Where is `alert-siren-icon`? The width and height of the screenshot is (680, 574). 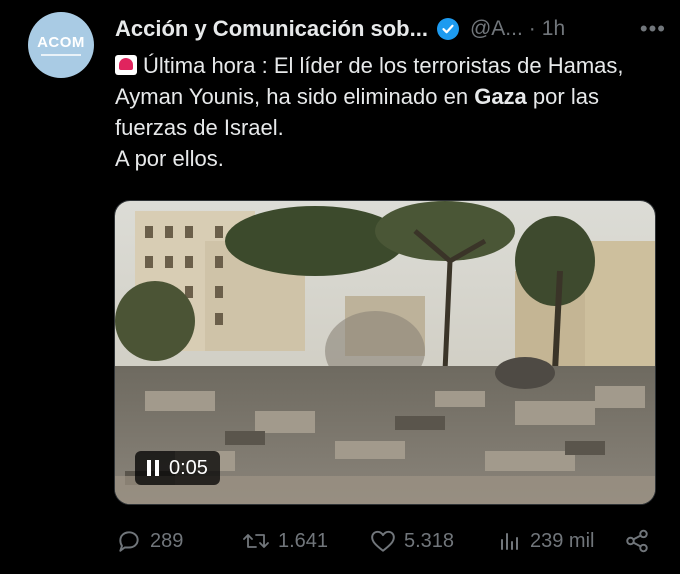
alert-siren-icon is located at coordinates (126, 65).